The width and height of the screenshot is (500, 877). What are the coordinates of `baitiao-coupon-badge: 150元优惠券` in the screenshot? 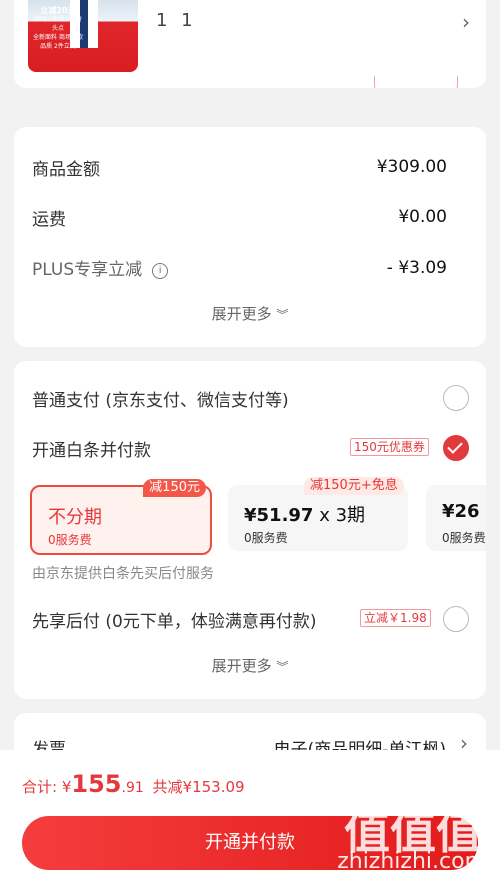 It's located at (389, 447).